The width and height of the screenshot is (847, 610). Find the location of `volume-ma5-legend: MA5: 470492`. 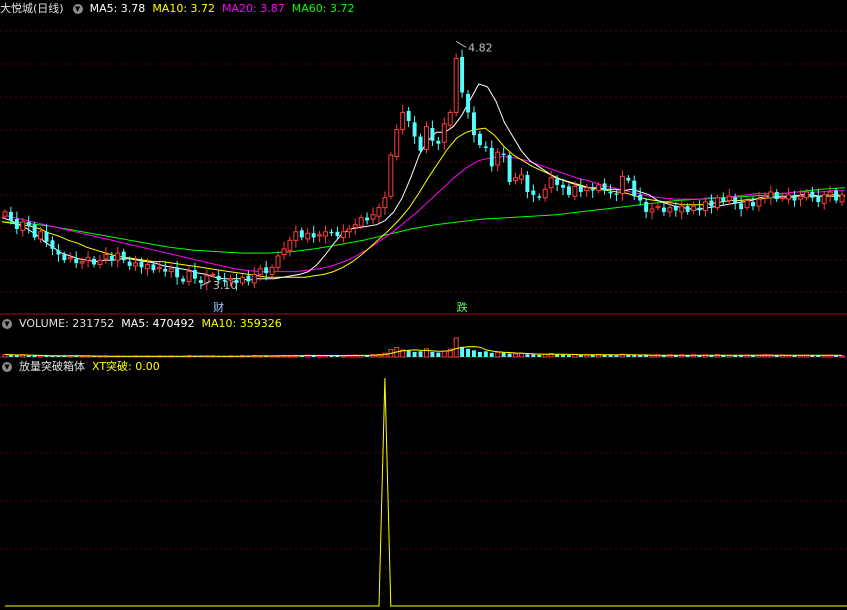

volume-ma5-legend: MA5: 470492 is located at coordinates (158, 323).